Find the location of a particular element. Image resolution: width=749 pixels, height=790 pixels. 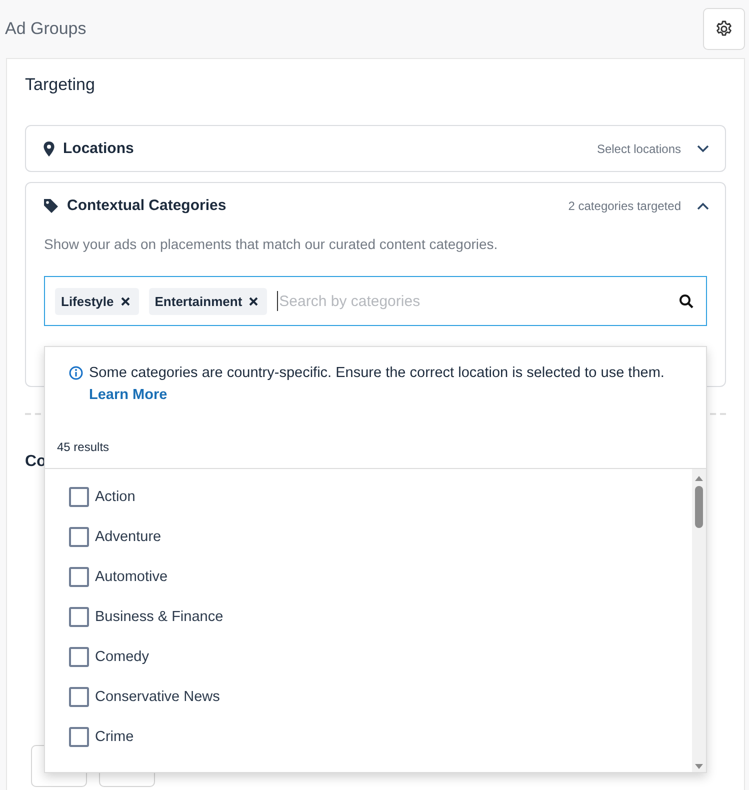

scroll-up-icon is located at coordinates (699, 478).